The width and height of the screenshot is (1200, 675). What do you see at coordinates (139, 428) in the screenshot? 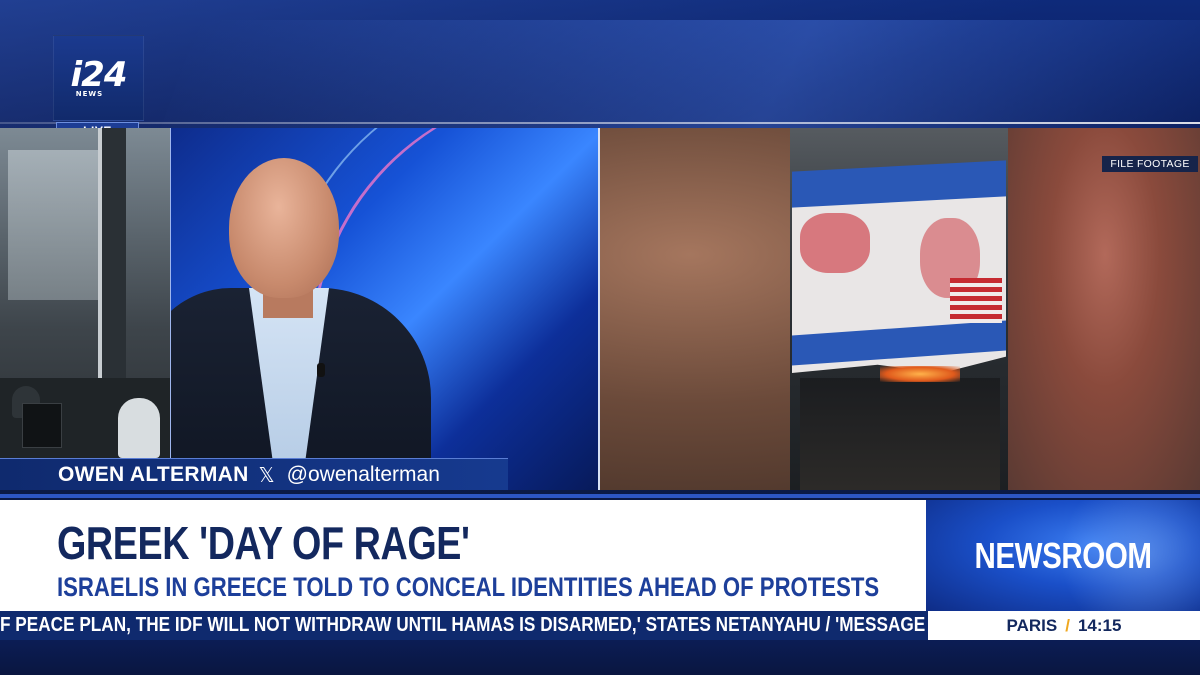
I see `studio-staff-figure` at bounding box center [139, 428].